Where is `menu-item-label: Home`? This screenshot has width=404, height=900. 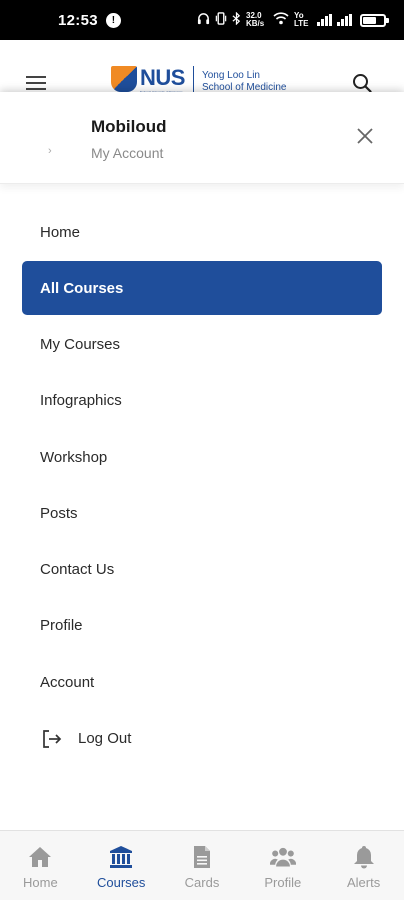
menu-item-label: Home is located at coordinates (60, 232).